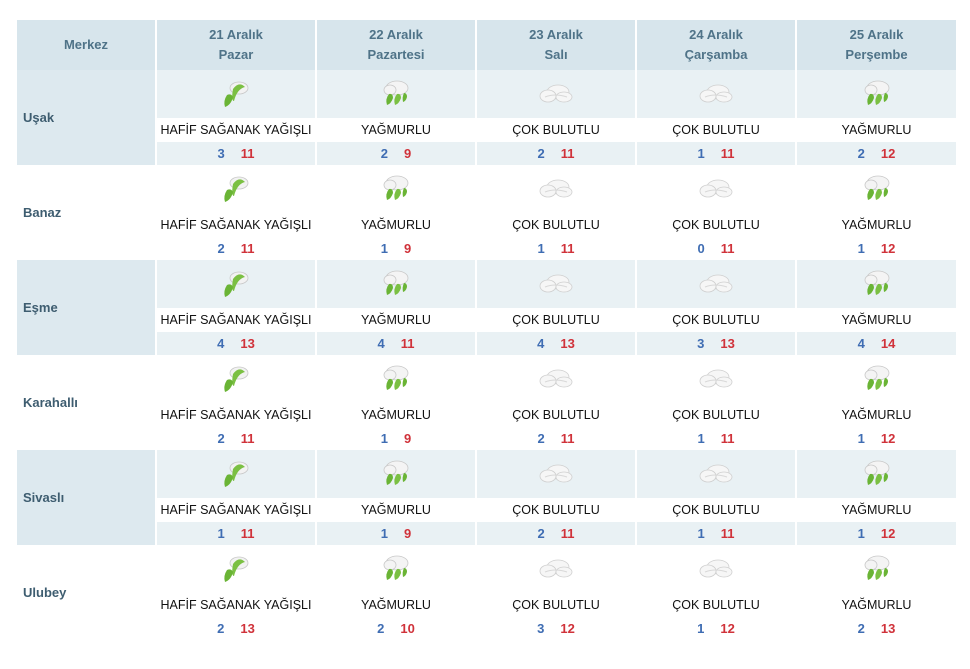 Image resolution: width=970 pixels, height=669 pixels. Describe the element at coordinates (87, 497) in the screenshot. I see `city-name: Sivaslı` at that location.